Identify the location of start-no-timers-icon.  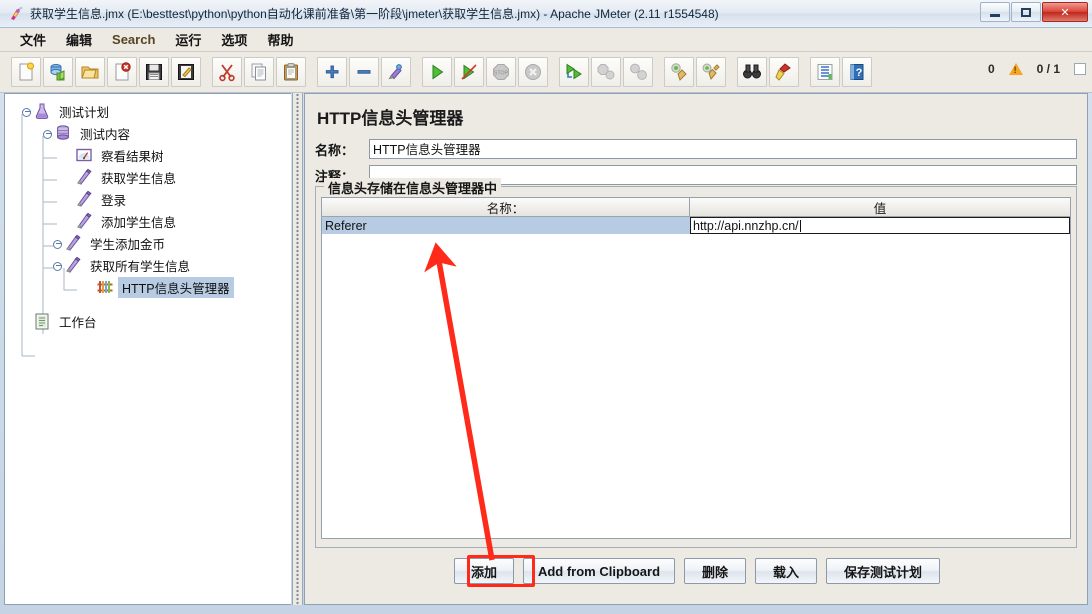
(469, 72).